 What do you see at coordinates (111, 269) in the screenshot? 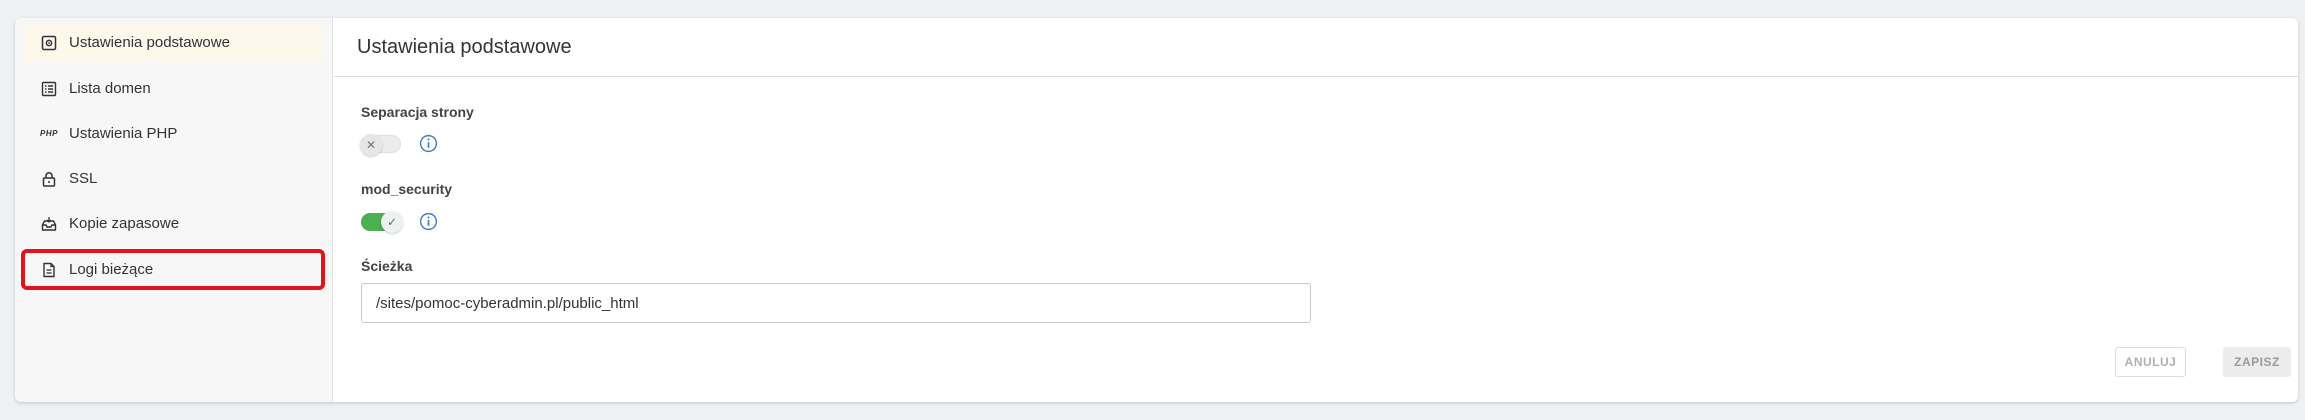
I see `sidebar-item-label: Logi bieżące` at bounding box center [111, 269].